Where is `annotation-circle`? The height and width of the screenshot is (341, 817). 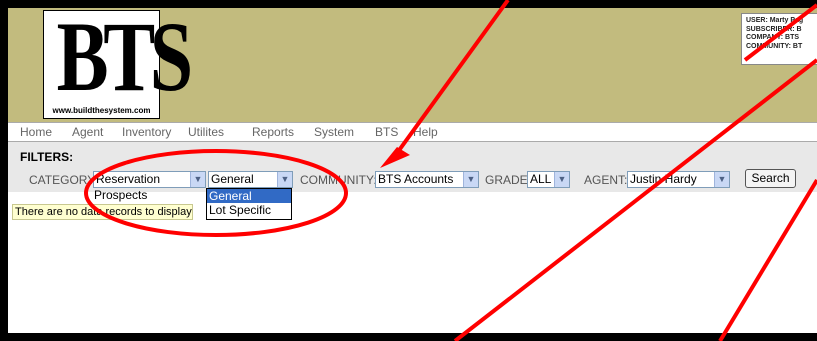 annotation-circle is located at coordinates (216, 193).